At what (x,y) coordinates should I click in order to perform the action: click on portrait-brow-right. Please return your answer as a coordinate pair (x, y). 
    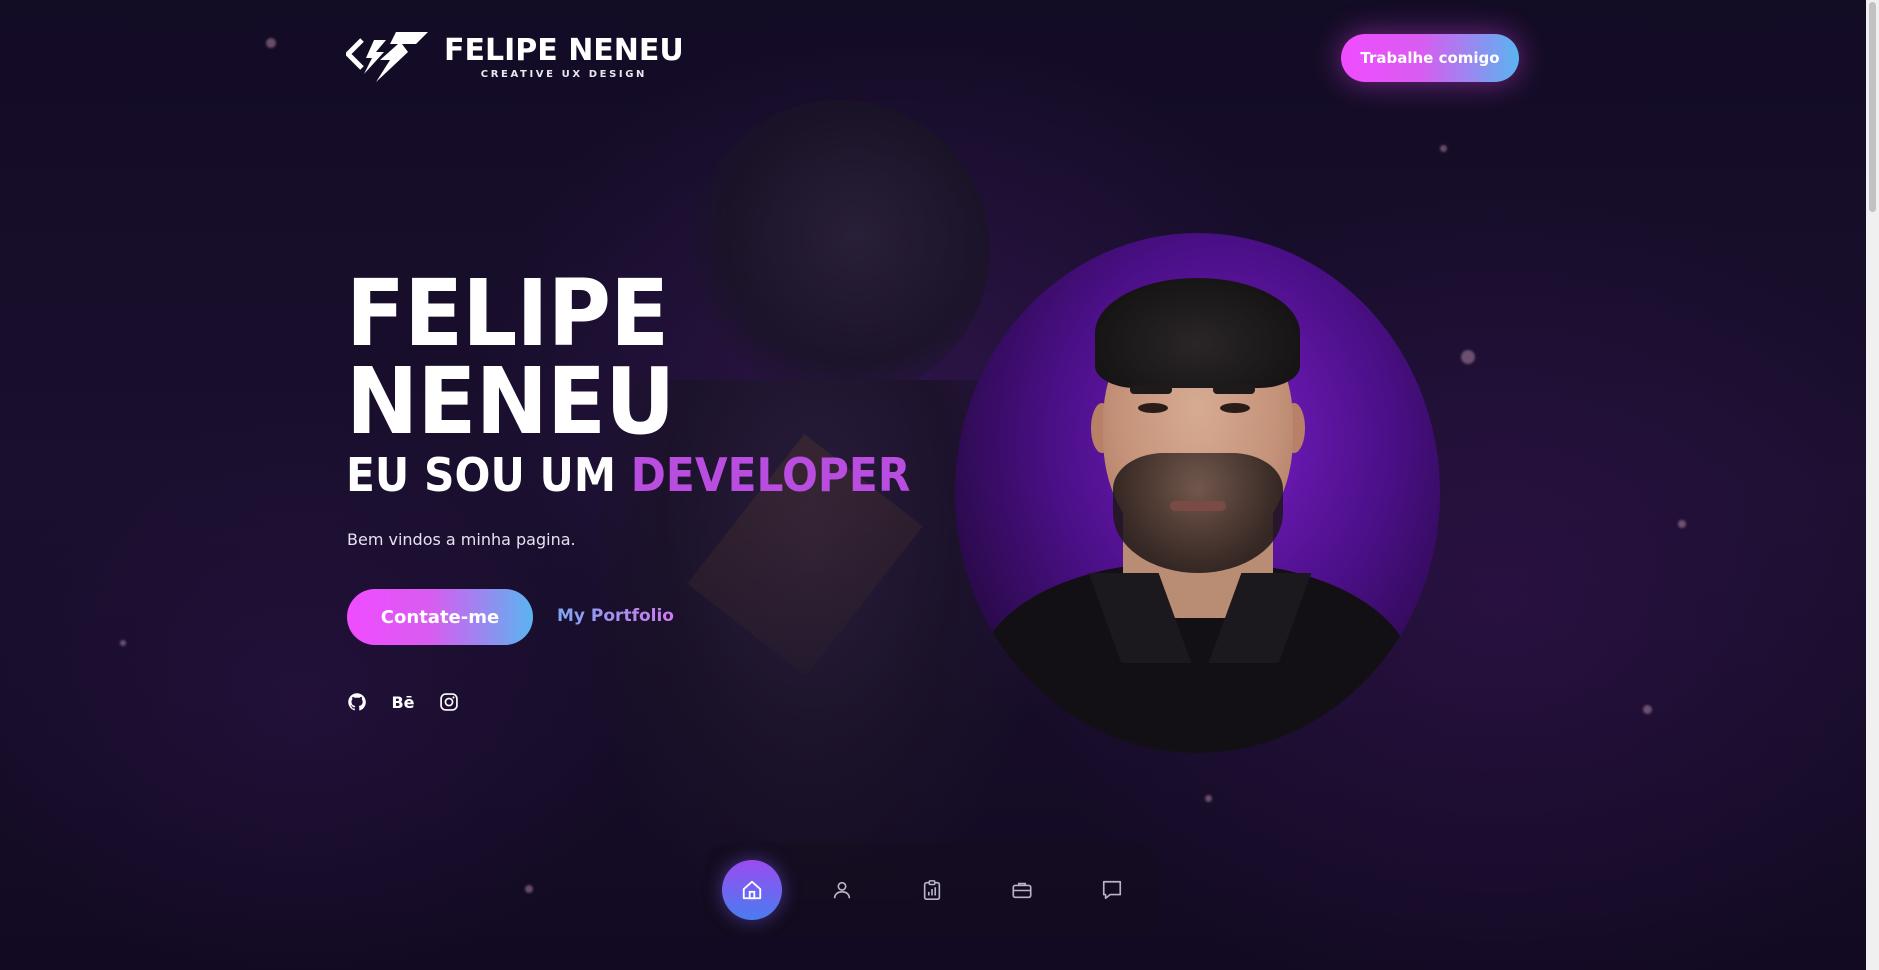
    Looking at the image, I should click on (1234, 389).